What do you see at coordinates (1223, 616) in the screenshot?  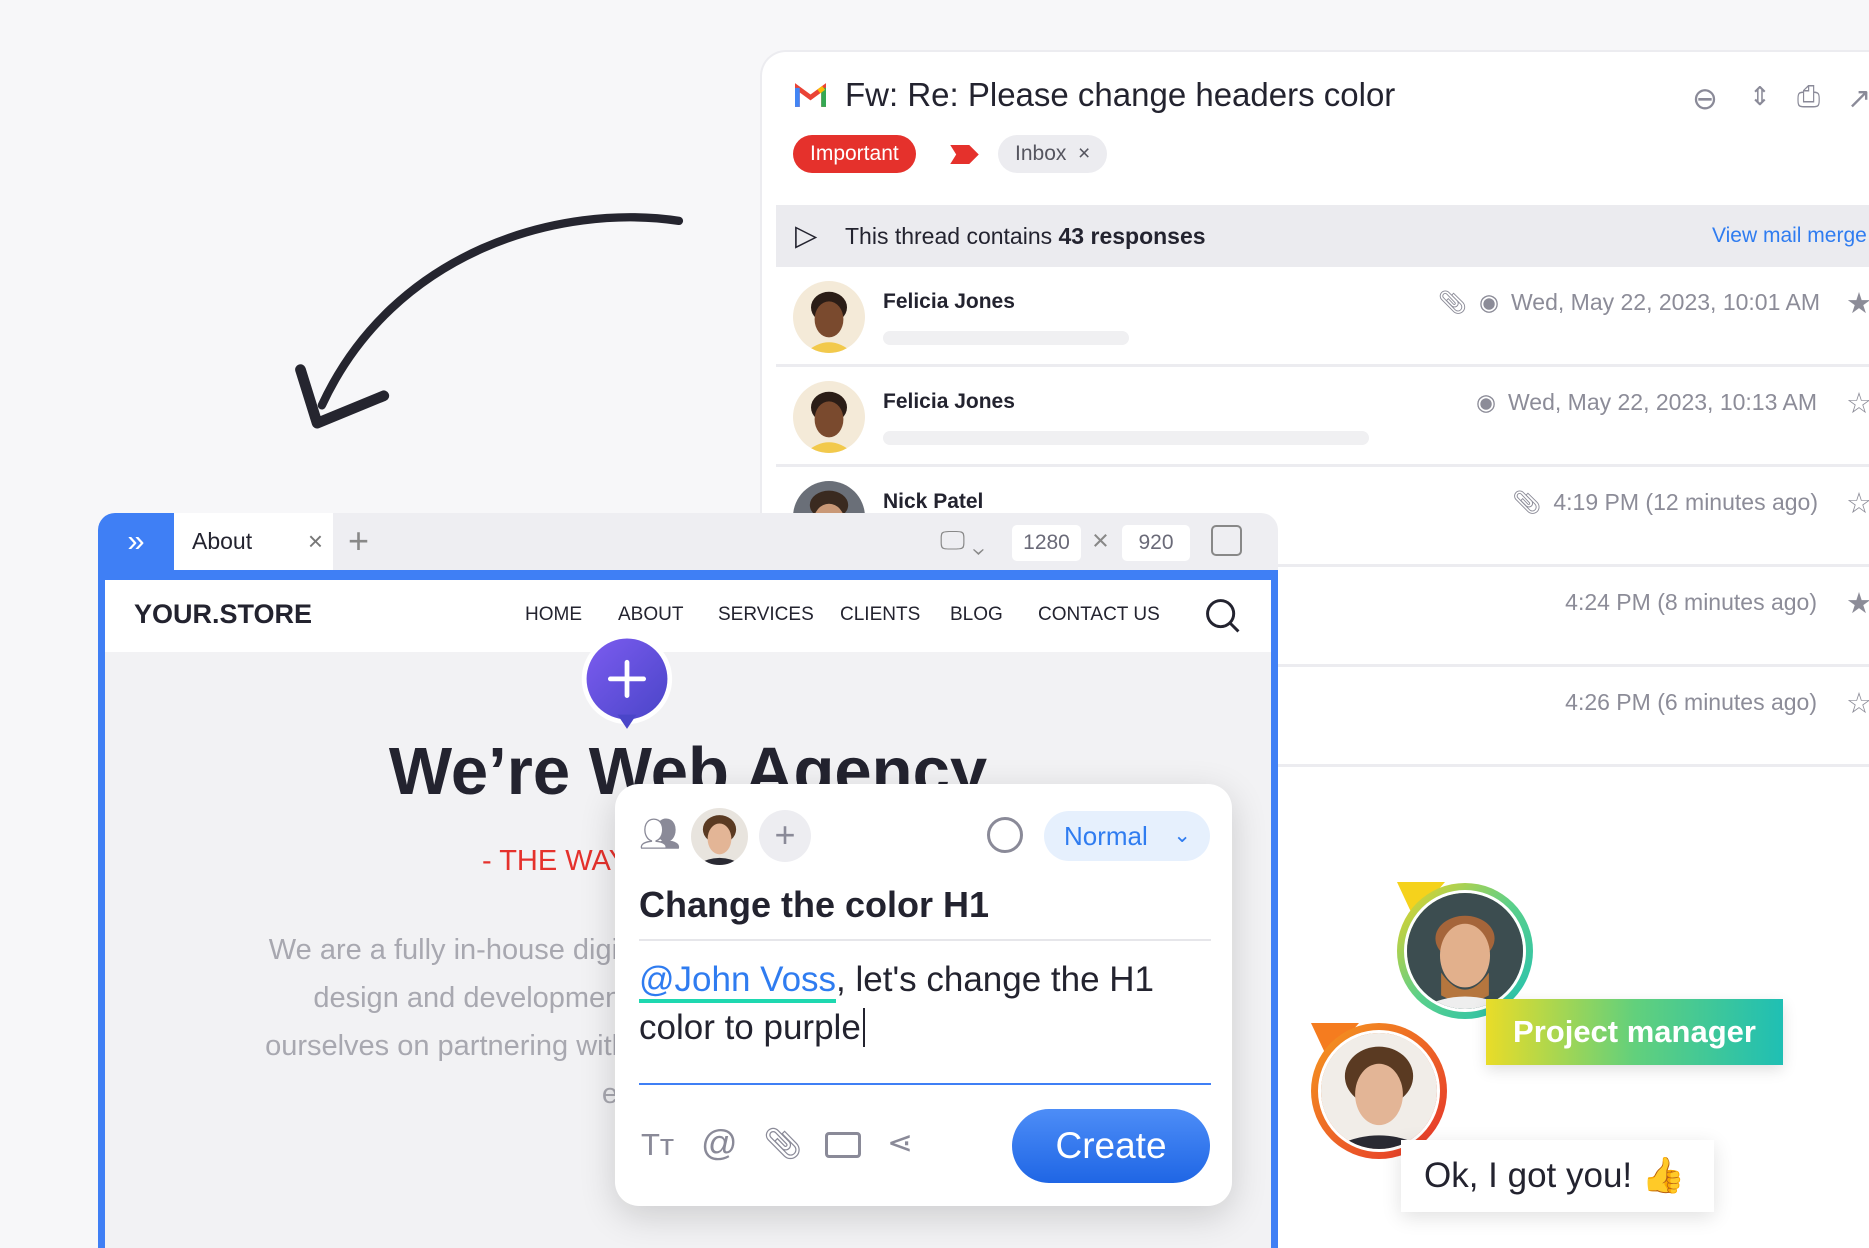 I see `search-icon` at bounding box center [1223, 616].